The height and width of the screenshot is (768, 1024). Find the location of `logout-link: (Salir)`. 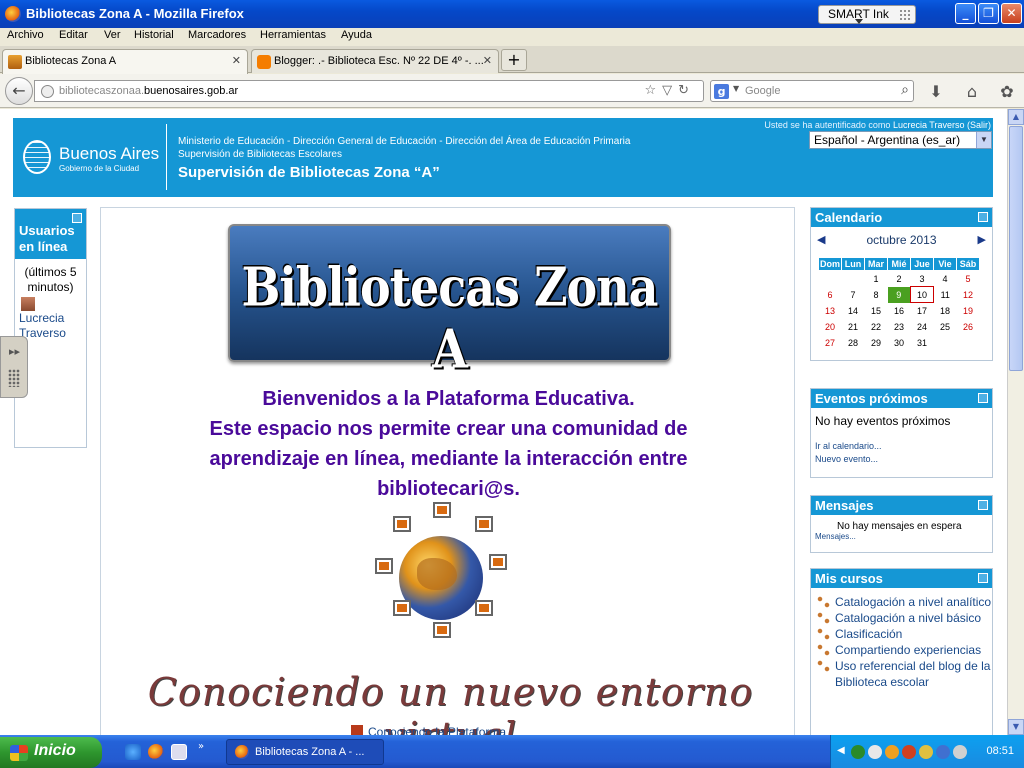

logout-link: (Salir) is located at coordinates (979, 125).